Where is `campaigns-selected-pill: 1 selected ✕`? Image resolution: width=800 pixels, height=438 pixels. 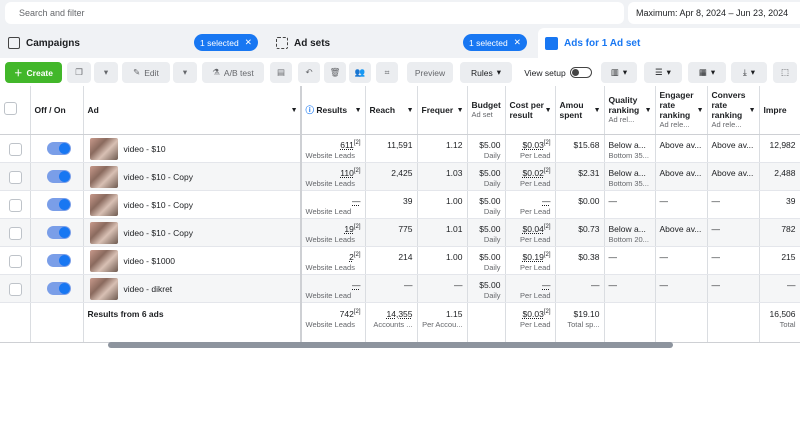
campaigns-selected-pill: 1 selected ✕ is located at coordinates (226, 42).